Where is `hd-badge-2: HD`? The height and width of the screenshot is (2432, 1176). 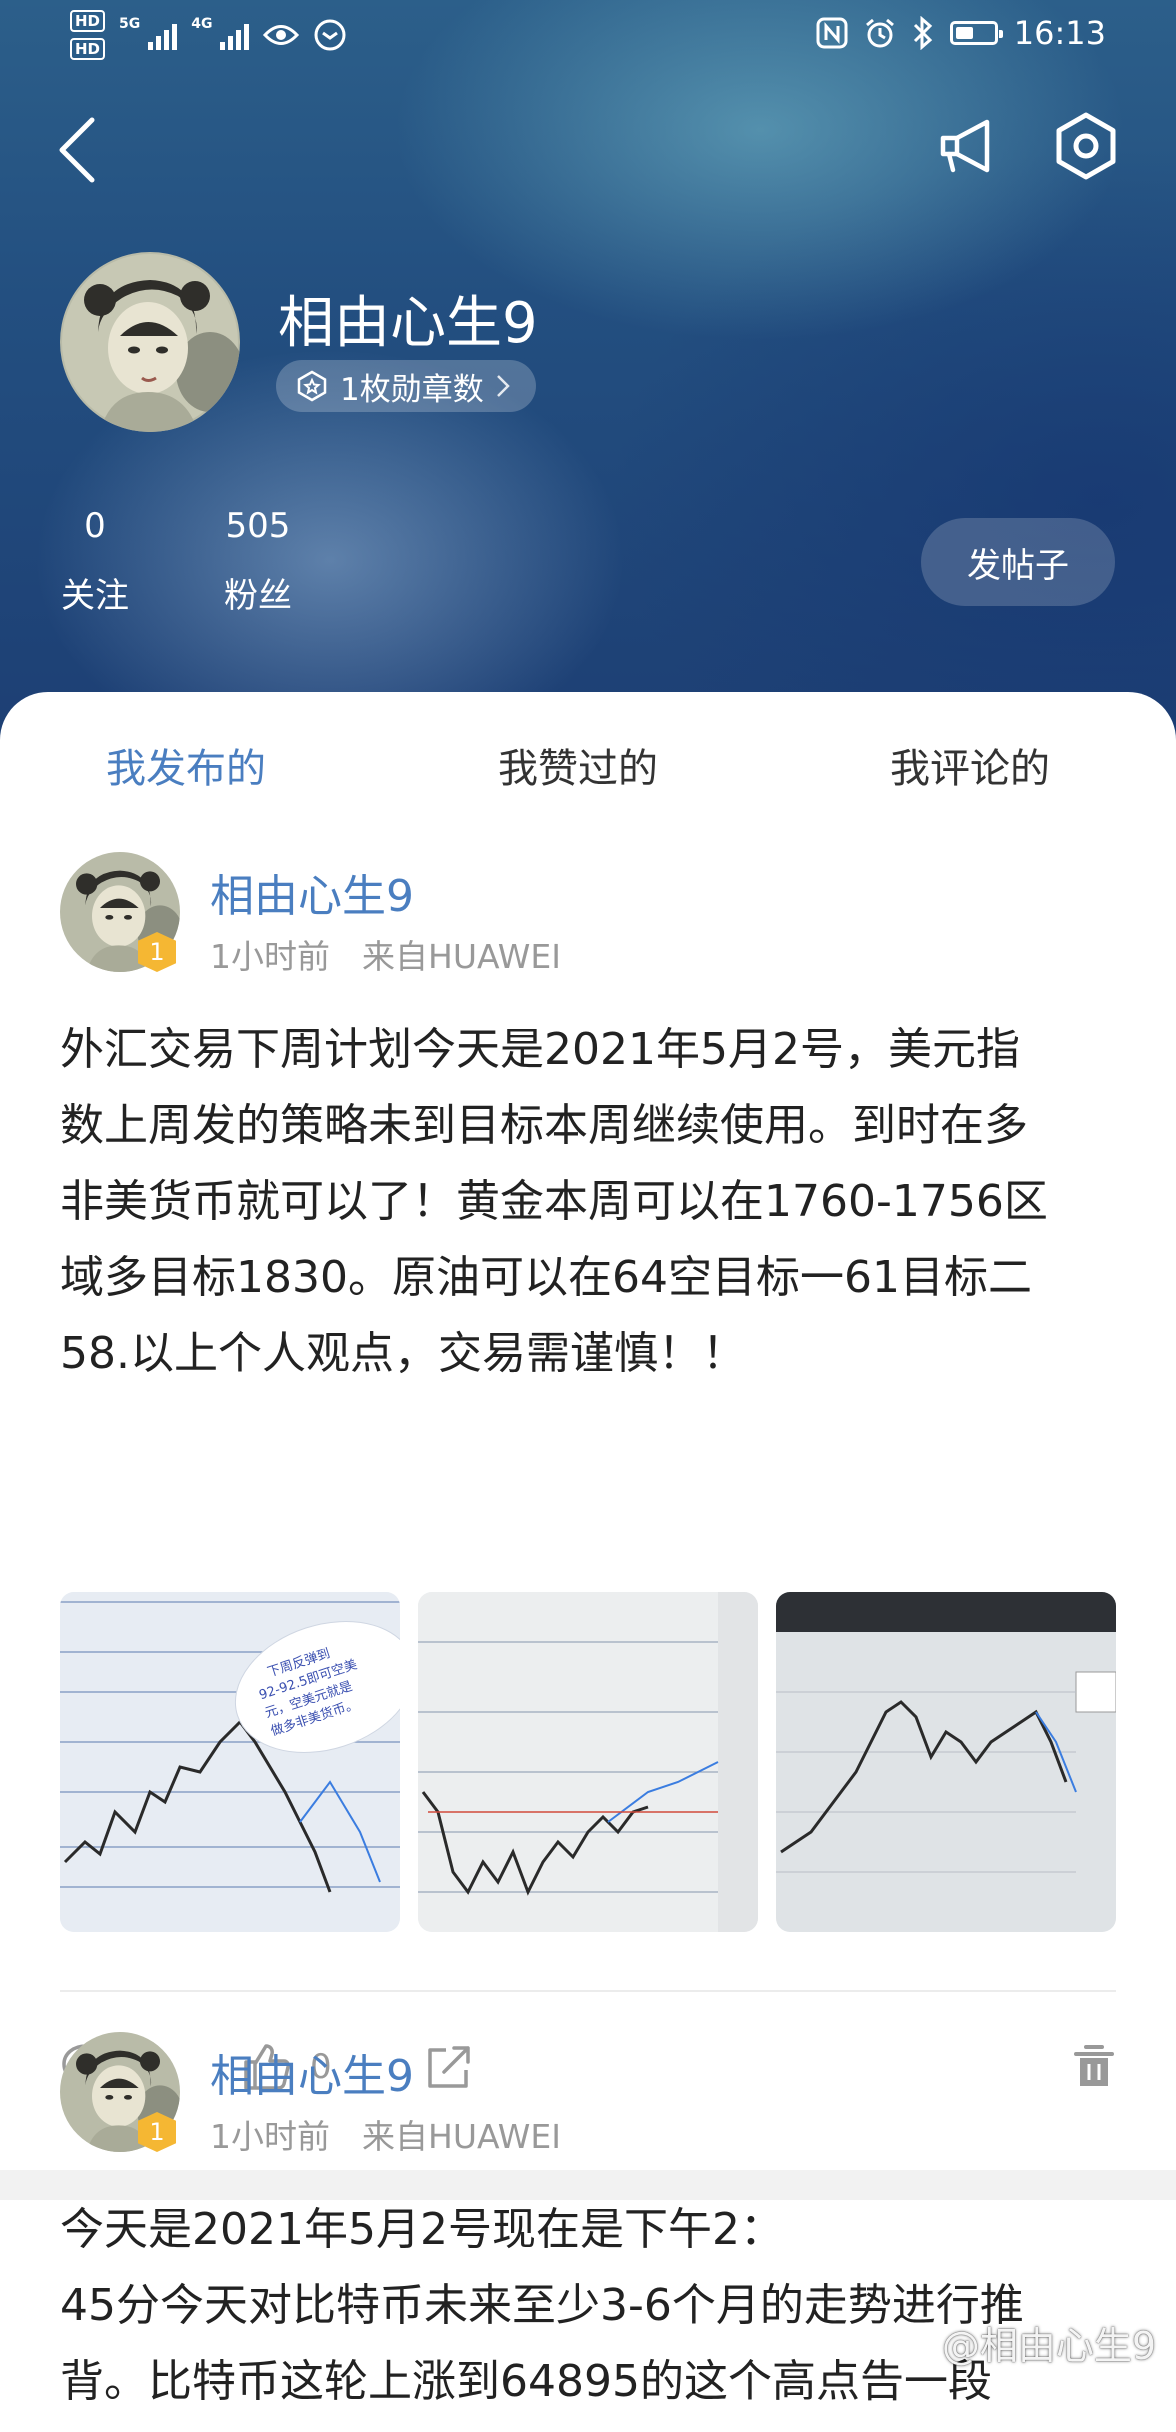 hd-badge-2: HD is located at coordinates (88, 49).